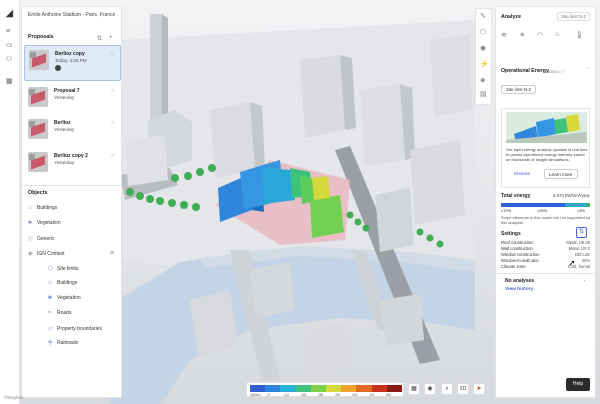 This screenshot has height=404, width=600. What do you see at coordinates (389, 395) in the screenshot?
I see `legend-label: 549` at bounding box center [389, 395].